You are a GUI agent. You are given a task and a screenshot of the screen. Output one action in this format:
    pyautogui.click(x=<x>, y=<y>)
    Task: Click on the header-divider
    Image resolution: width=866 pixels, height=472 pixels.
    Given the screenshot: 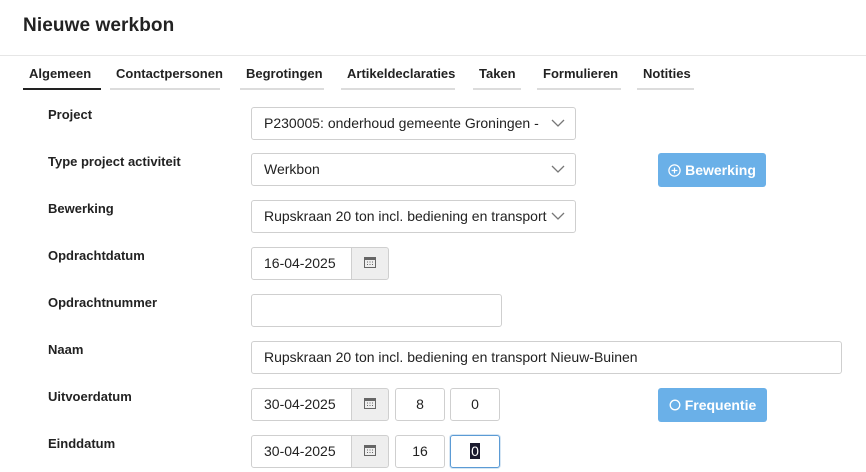 What is the action you would take?
    pyautogui.click(x=433, y=55)
    